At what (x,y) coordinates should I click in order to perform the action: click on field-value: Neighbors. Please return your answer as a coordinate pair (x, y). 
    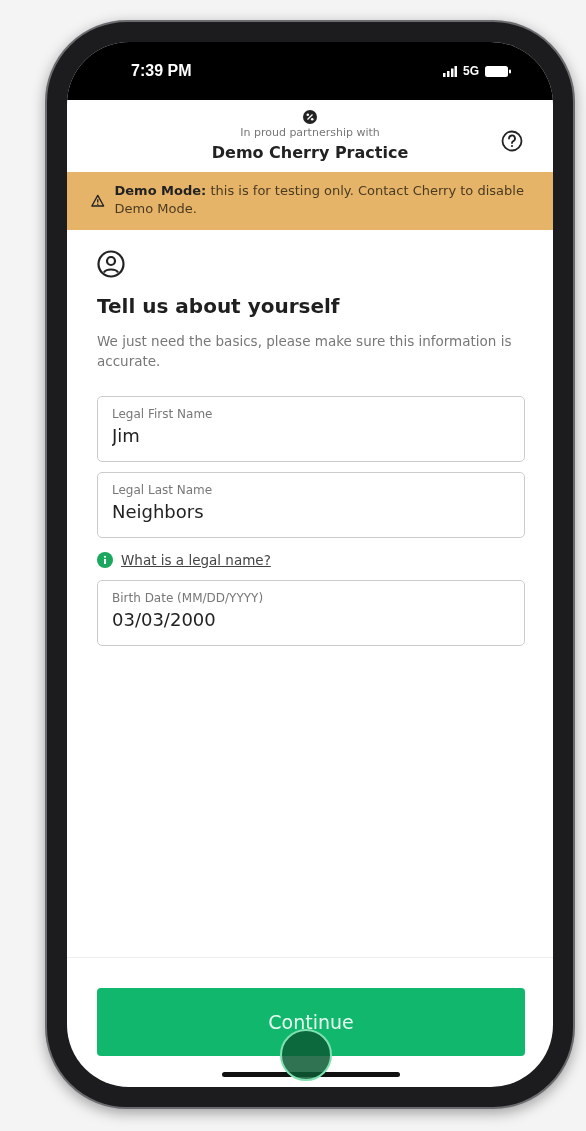
    Looking at the image, I should click on (311, 511).